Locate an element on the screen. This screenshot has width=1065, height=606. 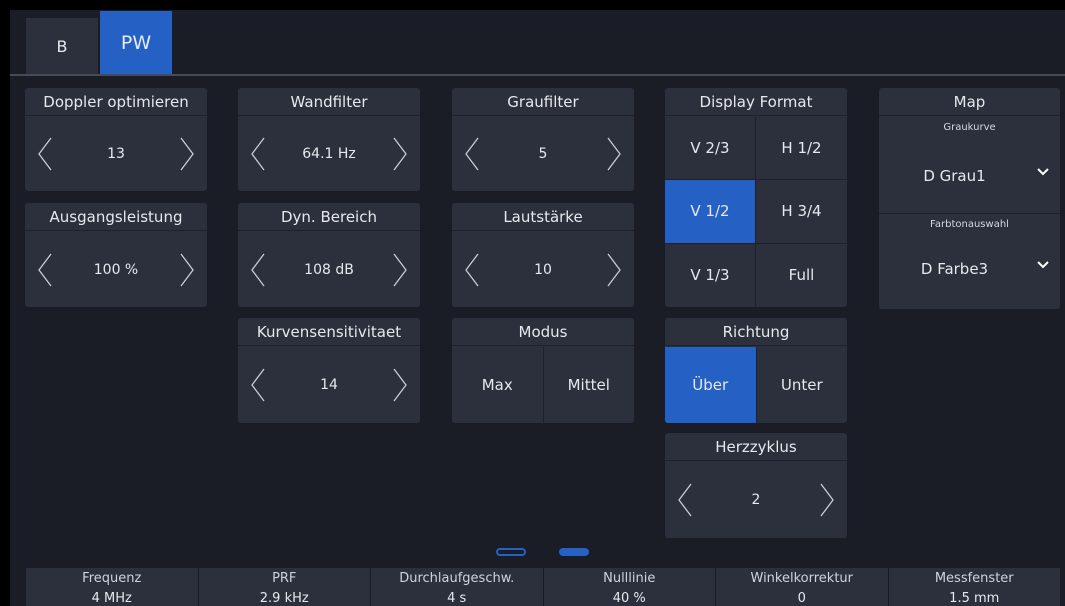
modus-option-max: Max is located at coordinates (497, 385).